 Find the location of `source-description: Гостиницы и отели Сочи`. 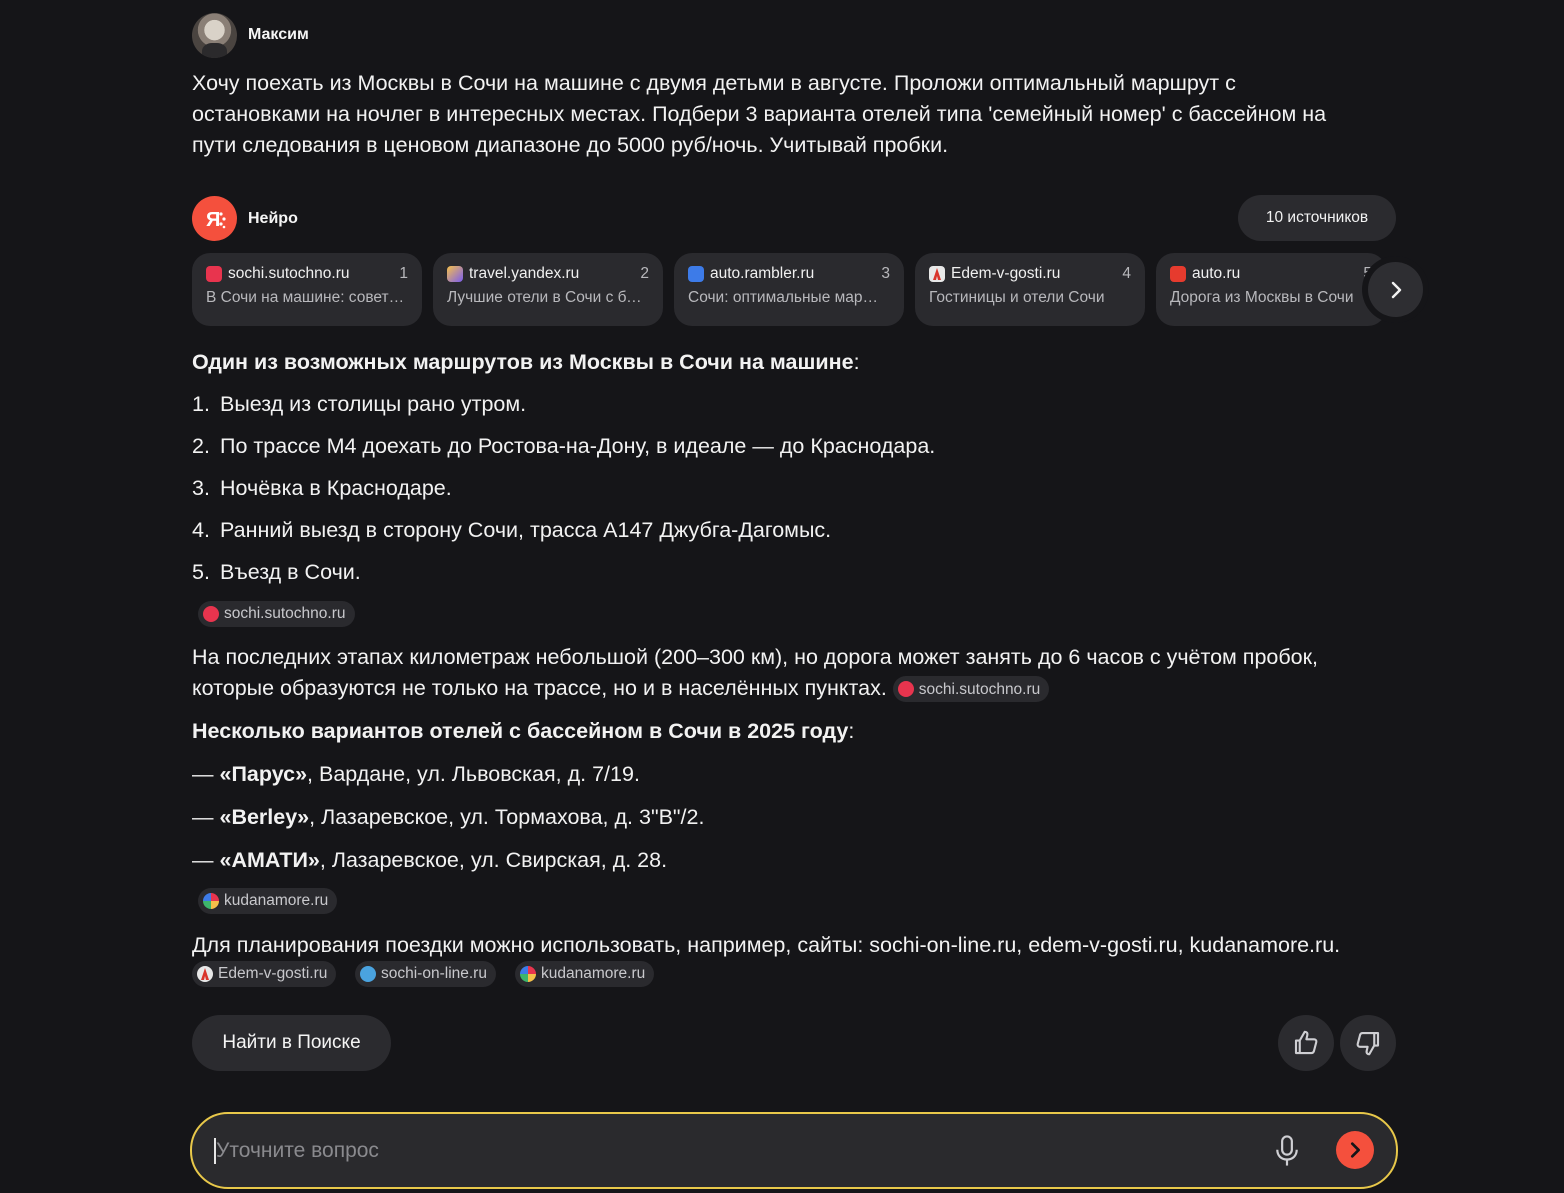

source-description: Гостиницы и отели Сочи is located at coordinates (1017, 297).